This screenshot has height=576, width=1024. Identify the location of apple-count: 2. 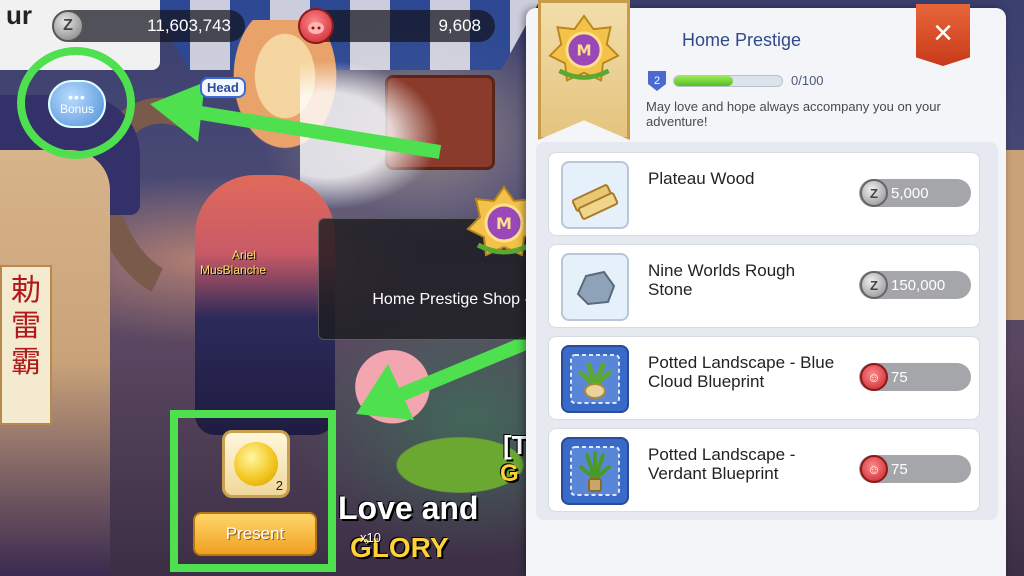
(279, 485).